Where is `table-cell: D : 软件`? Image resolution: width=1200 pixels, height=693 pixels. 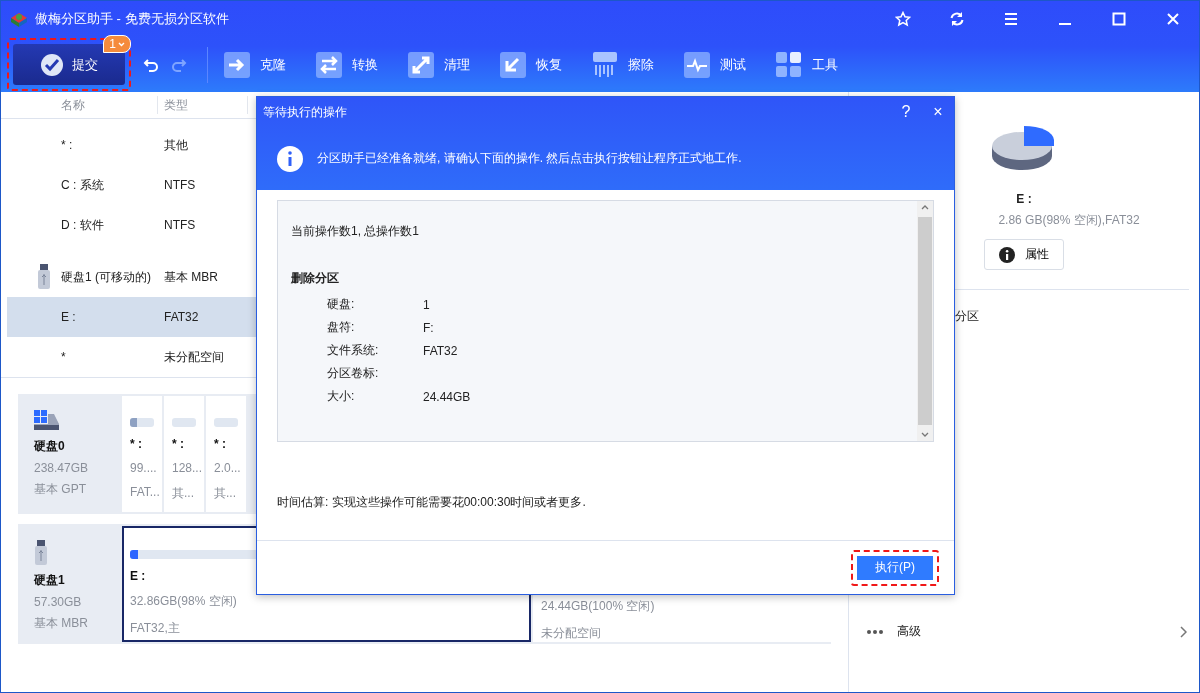 table-cell: D : 软件 is located at coordinates (82, 225).